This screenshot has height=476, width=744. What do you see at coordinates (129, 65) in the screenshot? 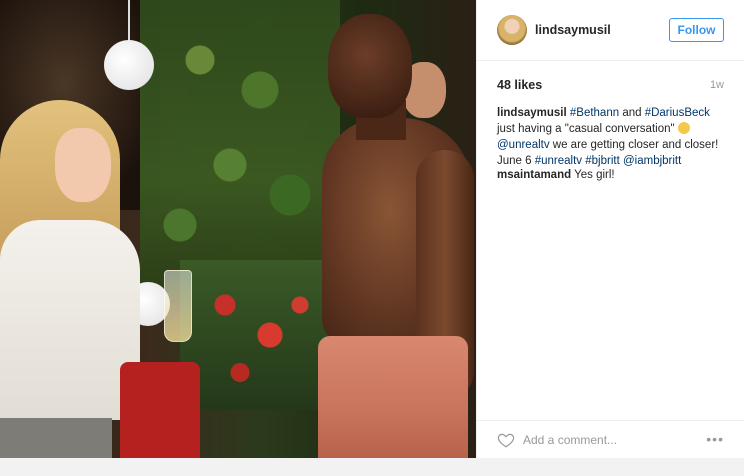
I see `paper-lantern` at bounding box center [129, 65].